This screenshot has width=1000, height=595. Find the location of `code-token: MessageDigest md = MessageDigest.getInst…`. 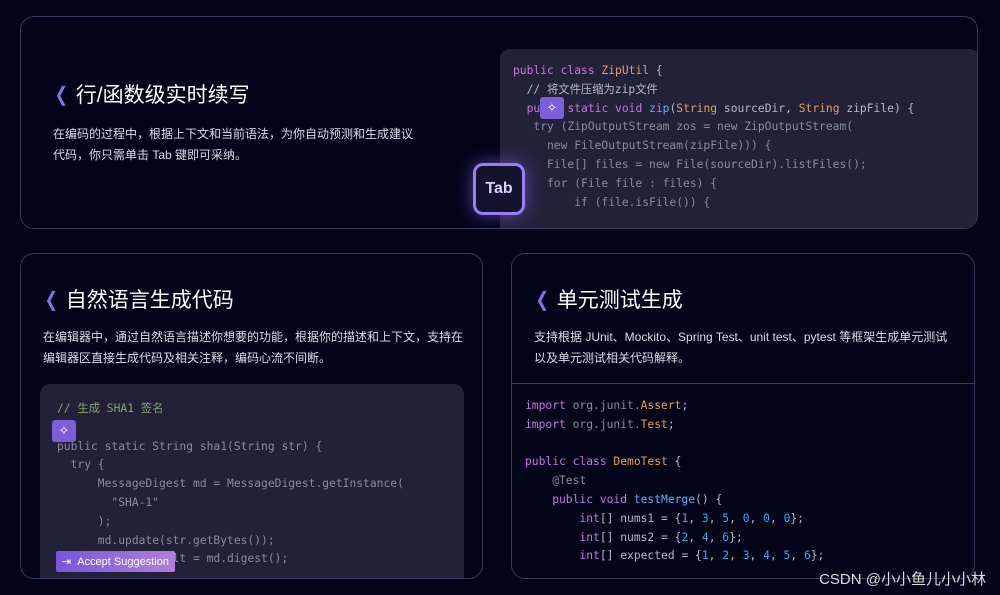

code-token: MessageDigest md = MessageDigest.getInst… is located at coordinates (230, 484).